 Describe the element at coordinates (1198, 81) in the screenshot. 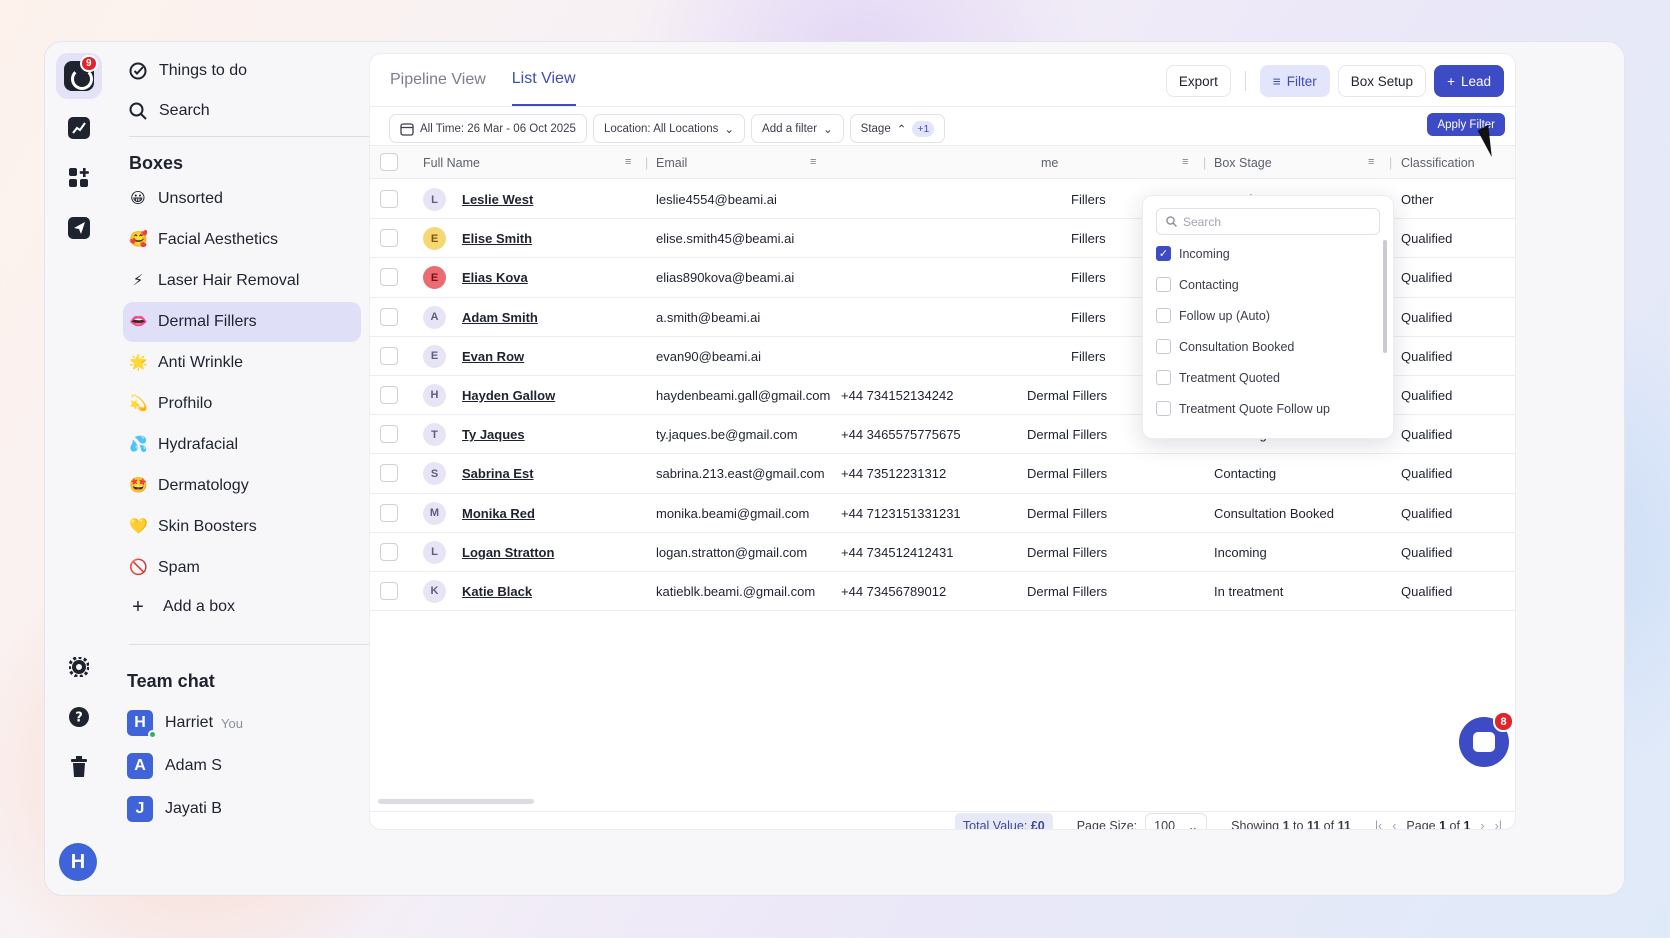

I see `export-button: Export` at that location.